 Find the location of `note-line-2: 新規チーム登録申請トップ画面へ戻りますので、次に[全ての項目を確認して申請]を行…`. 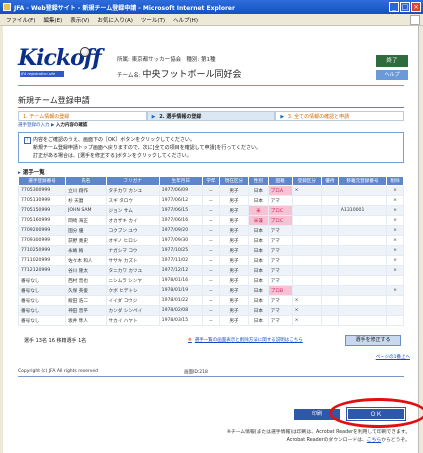

note-line-2: 新規チーム登録申請トップ画面へ戻りますので、次に[全ての項目を確認して申請]を行… is located at coordinates (147, 148).